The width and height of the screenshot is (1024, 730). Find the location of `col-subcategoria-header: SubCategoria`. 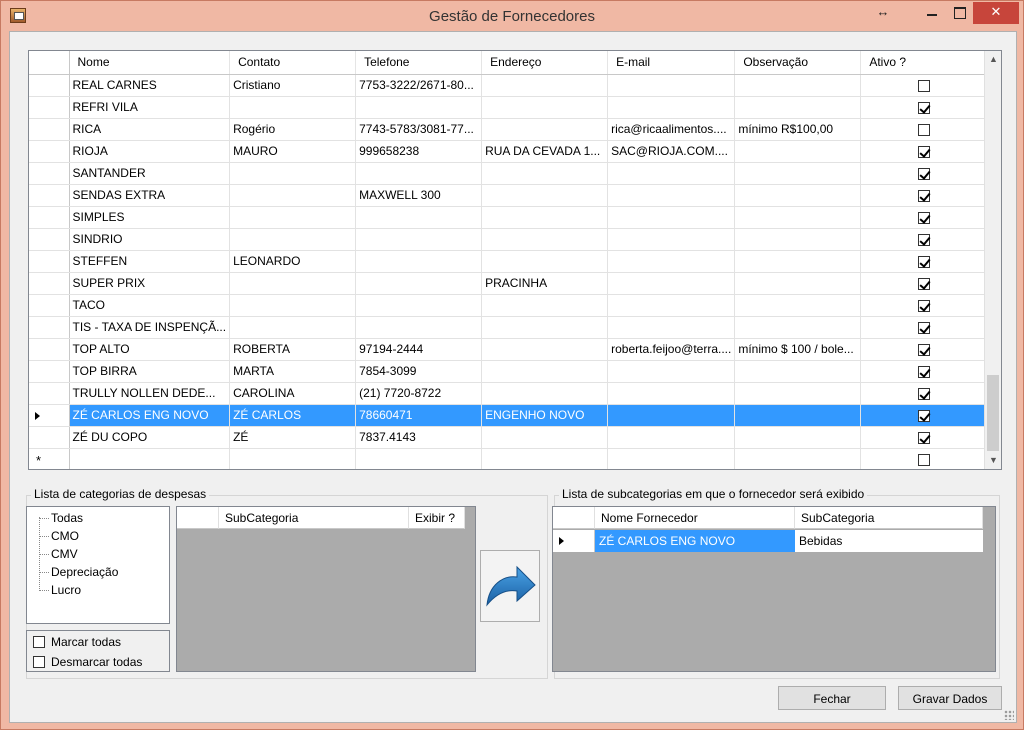

col-subcategoria-header: SubCategoria is located at coordinates (314, 518).